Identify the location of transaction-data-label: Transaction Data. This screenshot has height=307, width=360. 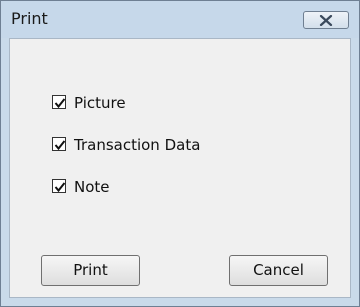
(137, 145).